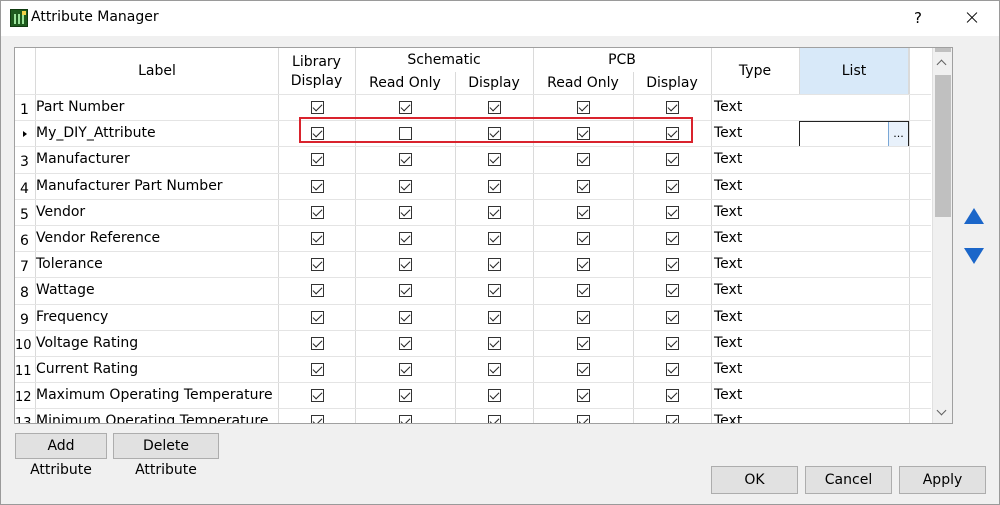 The height and width of the screenshot is (505, 1000). I want to click on header-library-display-line1: Library, so click(316, 62).